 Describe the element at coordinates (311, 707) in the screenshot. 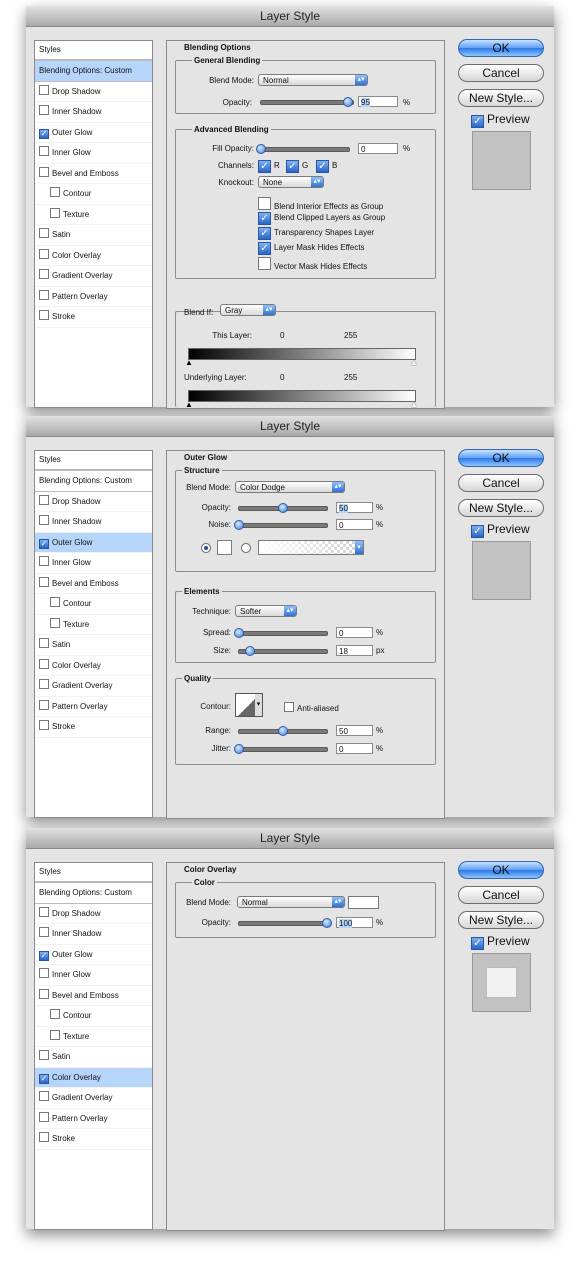

I see `anti-aliased-toggle: Anti-aliased` at that location.